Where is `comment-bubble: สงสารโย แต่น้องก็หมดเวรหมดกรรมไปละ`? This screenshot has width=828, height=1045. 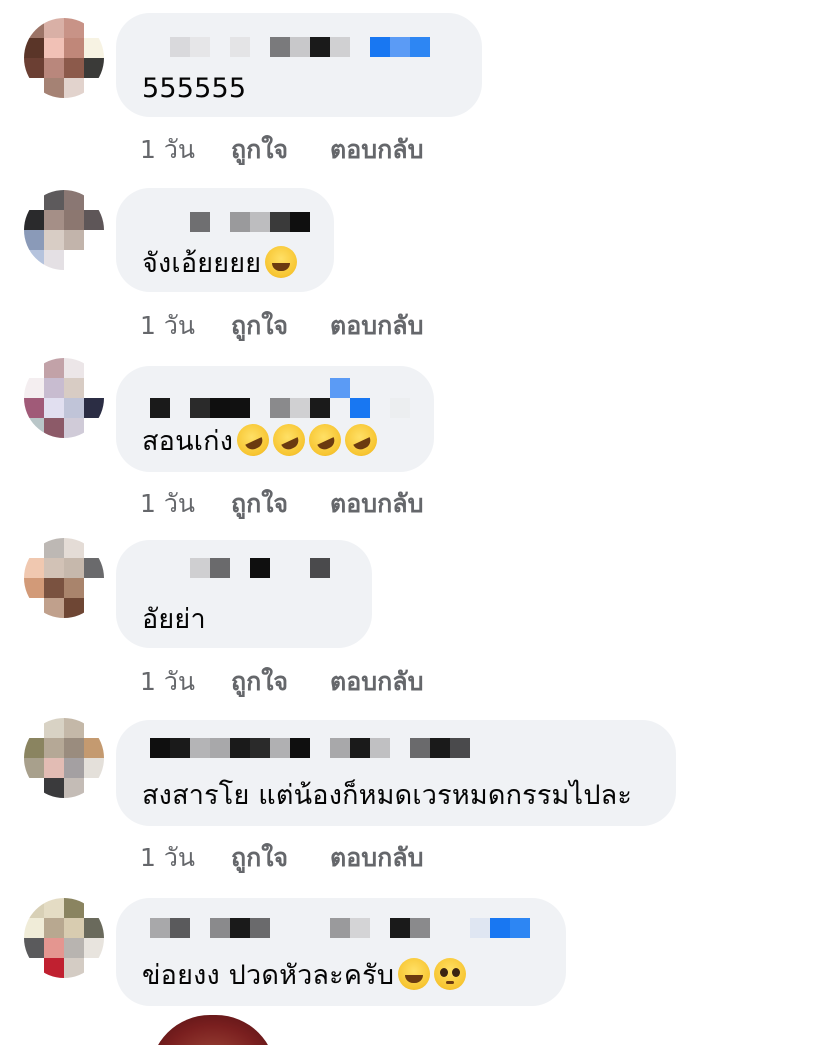
comment-bubble: สงสารโย แต่น้องก็หมดเวรหมดกรรมไปละ is located at coordinates (396, 773).